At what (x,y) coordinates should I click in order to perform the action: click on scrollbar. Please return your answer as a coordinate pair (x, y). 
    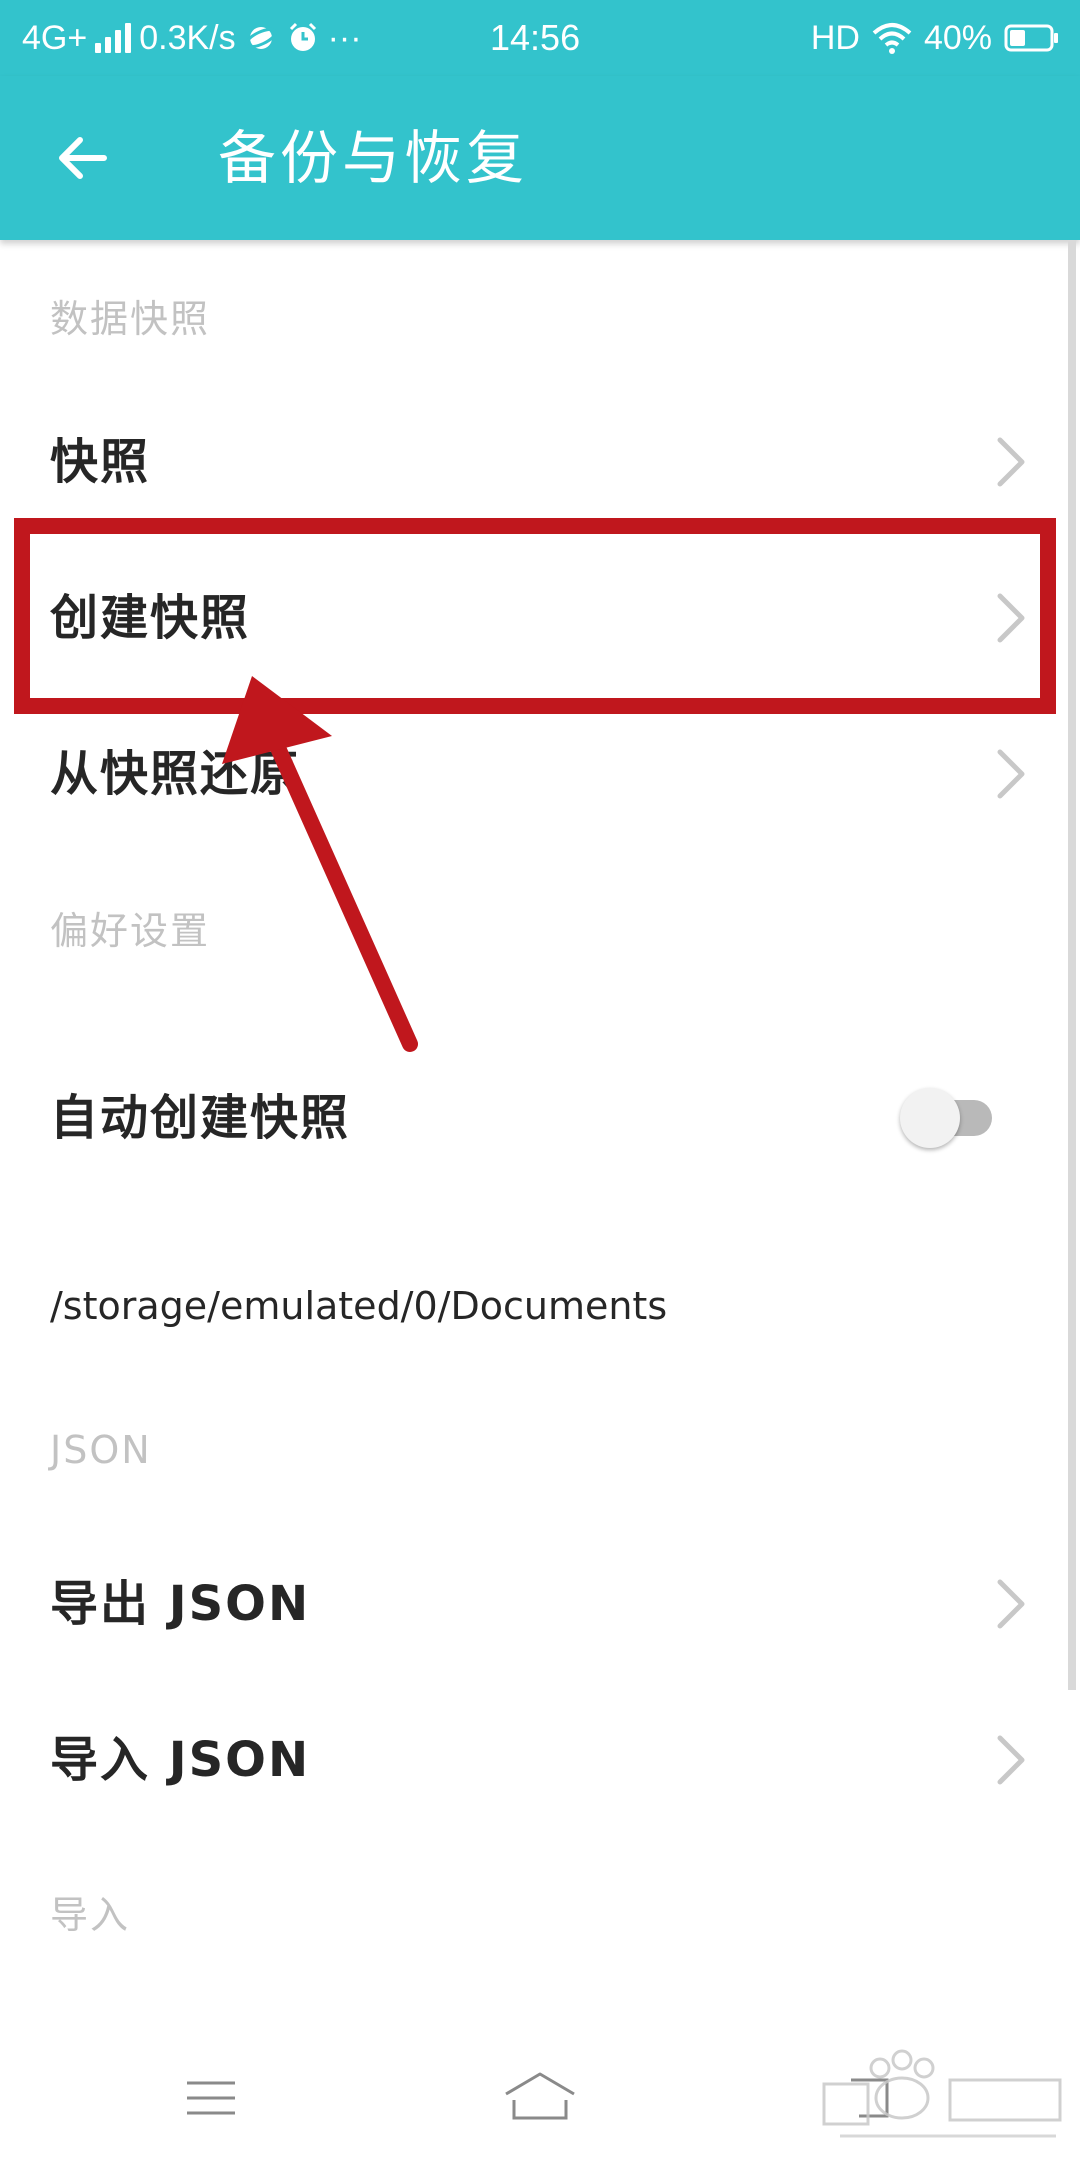
    Looking at the image, I should click on (1072, 965).